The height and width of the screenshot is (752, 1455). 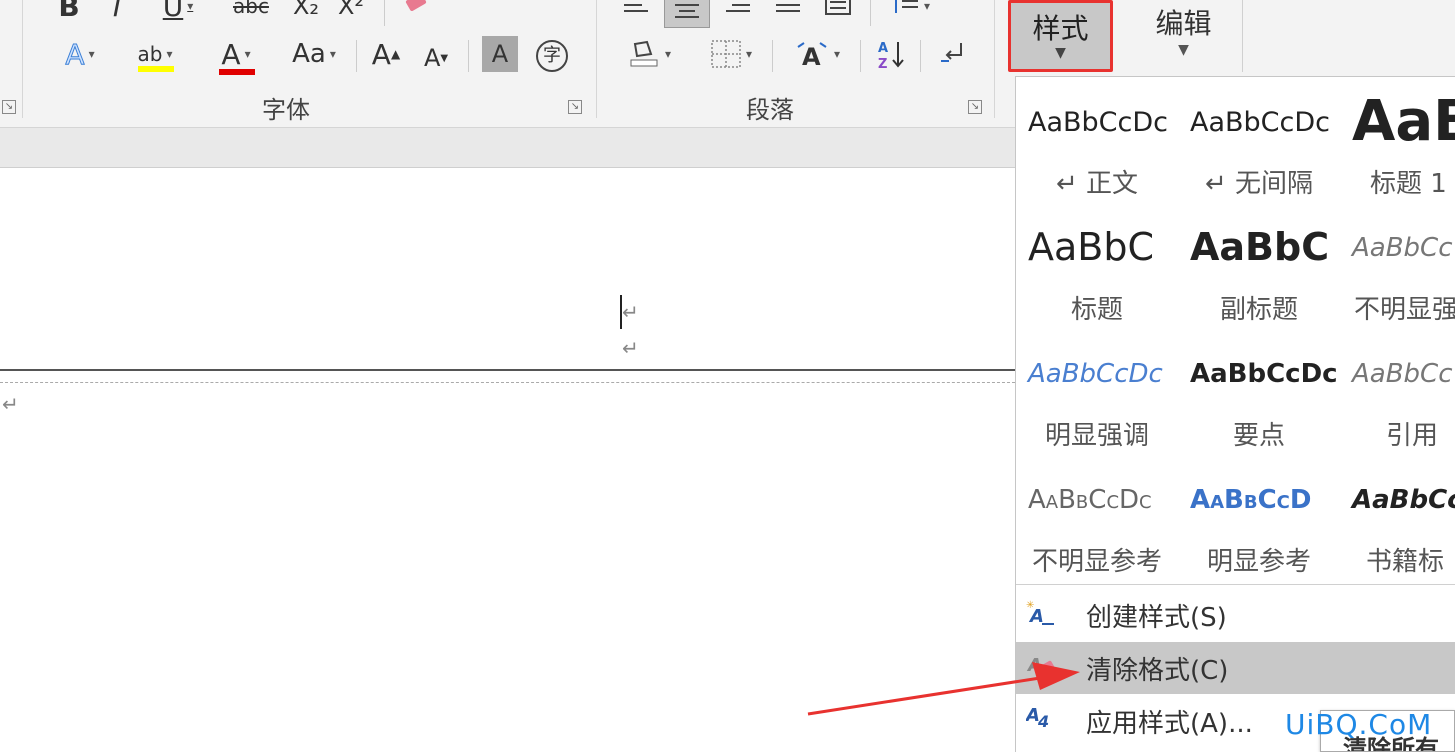 What do you see at coordinates (892, 54) in the screenshot?
I see `sort-icon: AZ` at bounding box center [892, 54].